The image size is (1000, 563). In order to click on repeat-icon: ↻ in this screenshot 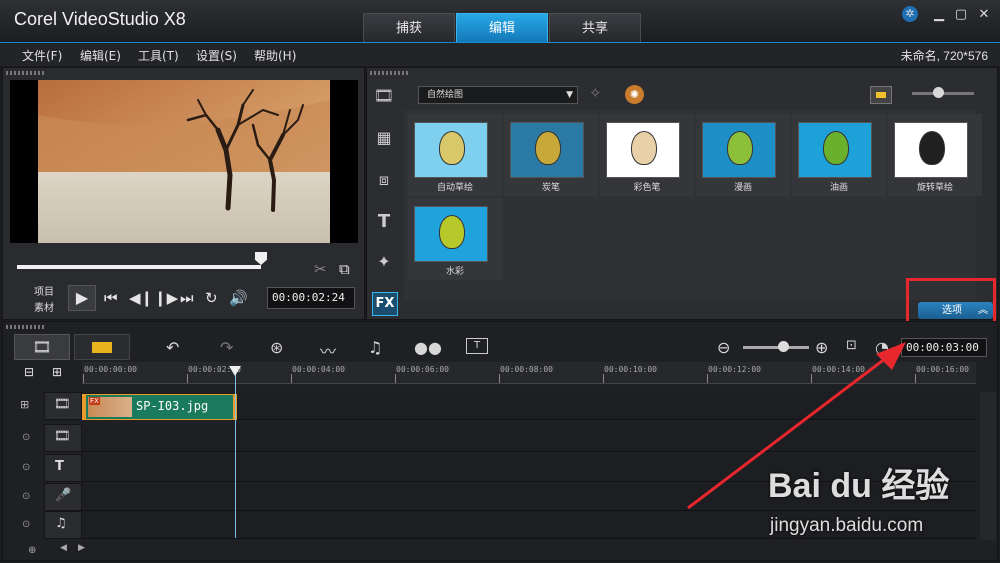, I will do `click(211, 298)`.